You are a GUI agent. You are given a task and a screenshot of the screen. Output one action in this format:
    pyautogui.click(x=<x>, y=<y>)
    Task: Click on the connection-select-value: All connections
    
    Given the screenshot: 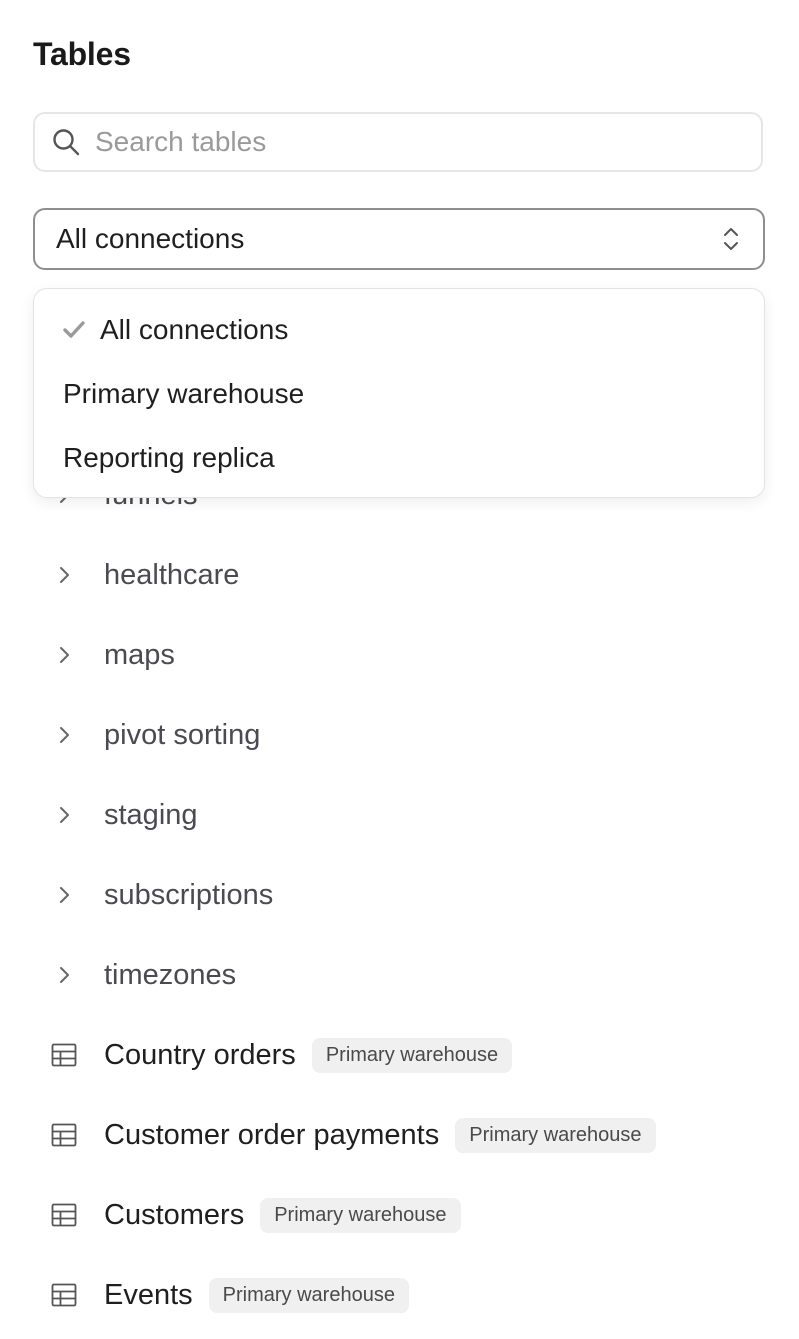 What is the action you would take?
    pyautogui.click(x=150, y=238)
    